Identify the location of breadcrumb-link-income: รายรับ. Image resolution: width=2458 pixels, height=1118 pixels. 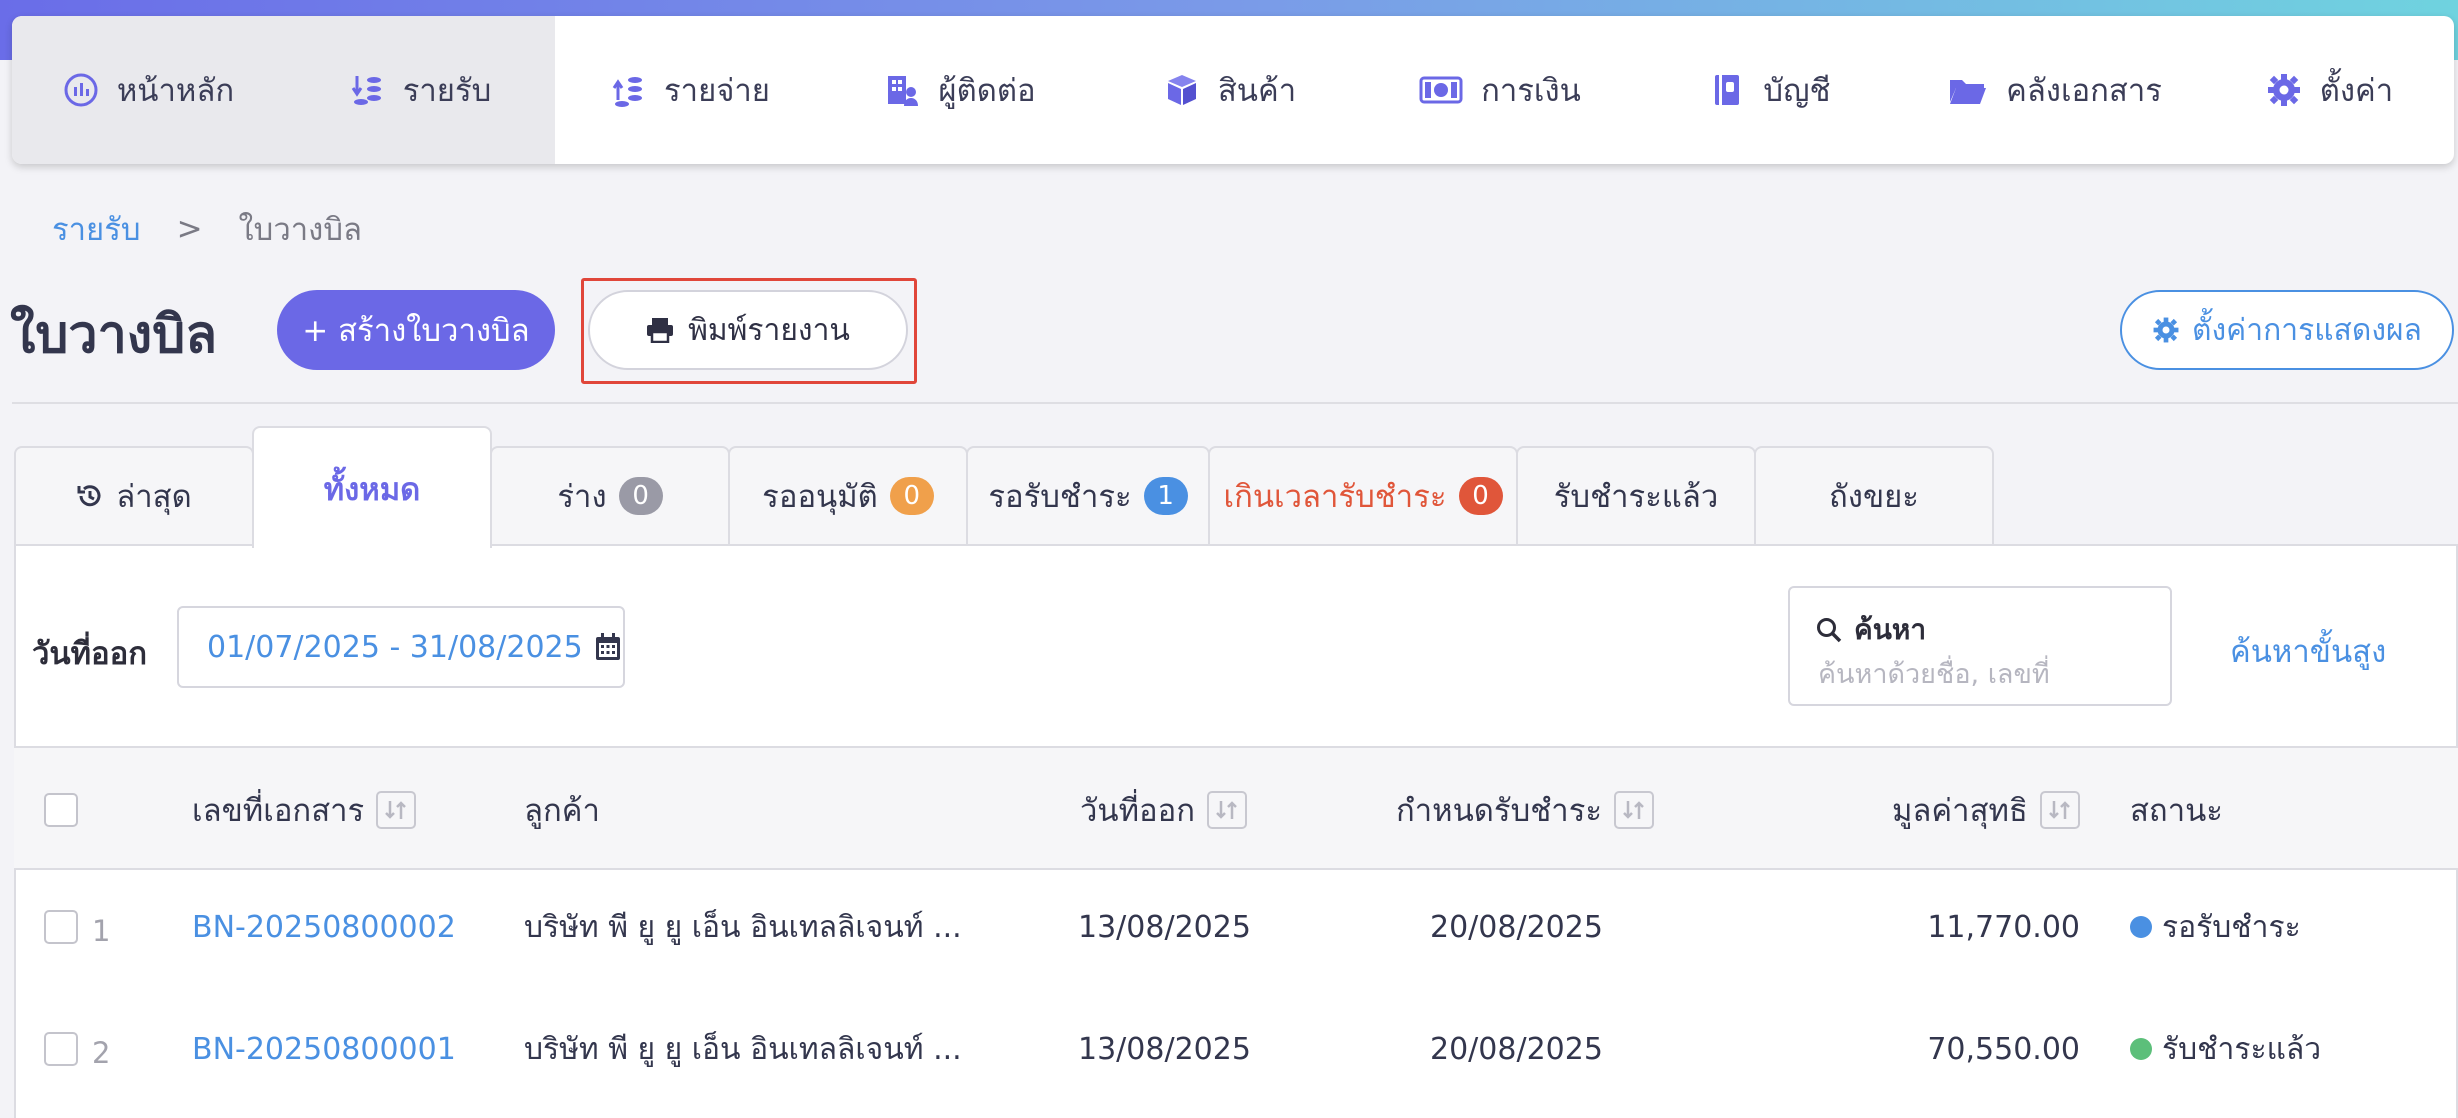
(96, 229).